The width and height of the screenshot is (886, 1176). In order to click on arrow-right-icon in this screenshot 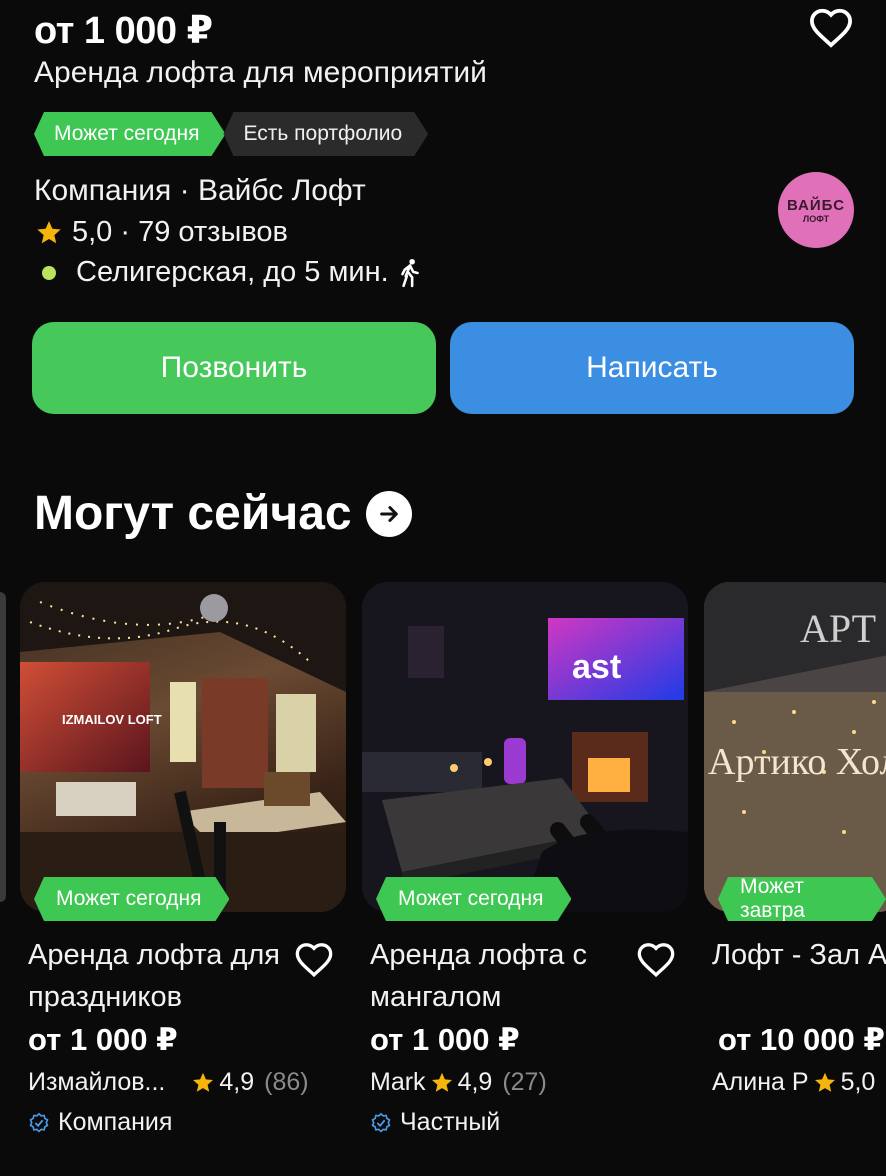, I will do `click(388, 513)`.